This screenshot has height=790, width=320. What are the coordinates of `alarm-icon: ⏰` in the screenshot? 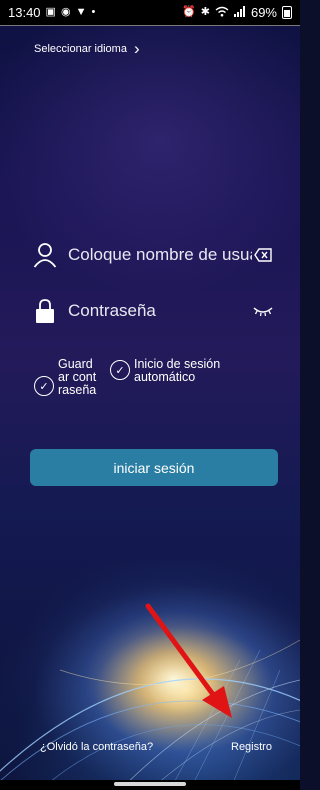 It's located at (189, 12).